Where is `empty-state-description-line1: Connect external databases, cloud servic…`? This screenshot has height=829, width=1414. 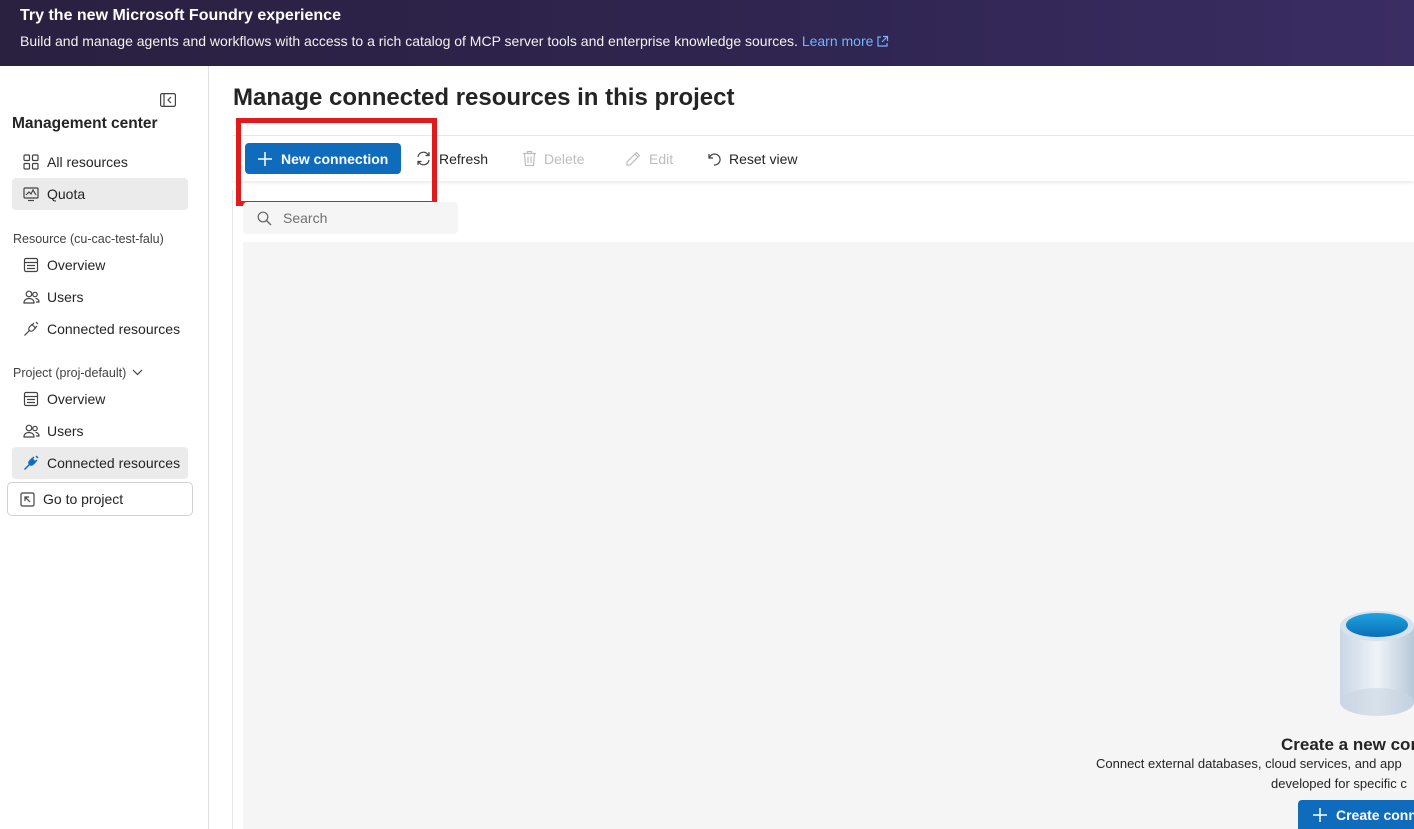
empty-state-description-line1: Connect external databases, cloud servic… is located at coordinates (1249, 763).